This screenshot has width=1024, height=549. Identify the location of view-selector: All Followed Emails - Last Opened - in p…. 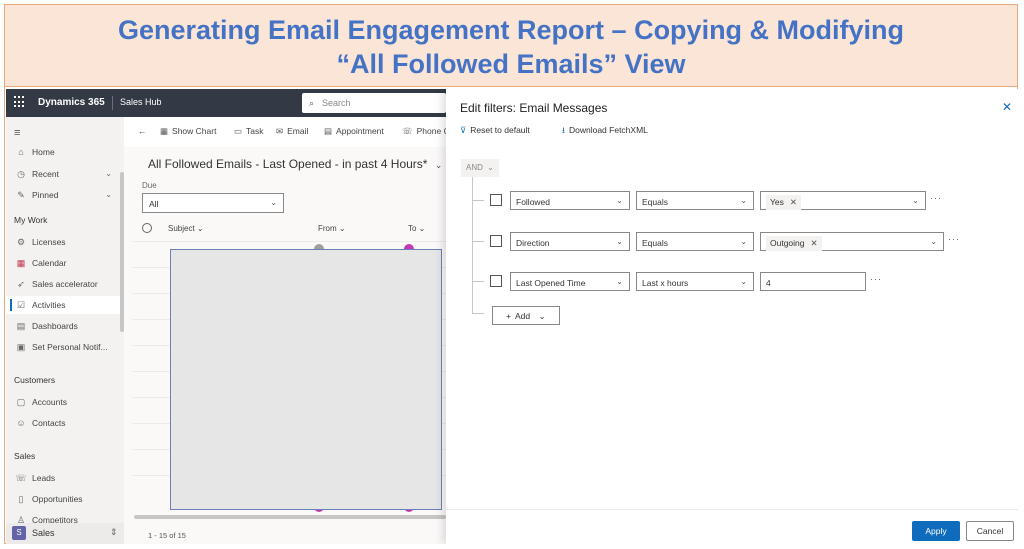
(295, 164).